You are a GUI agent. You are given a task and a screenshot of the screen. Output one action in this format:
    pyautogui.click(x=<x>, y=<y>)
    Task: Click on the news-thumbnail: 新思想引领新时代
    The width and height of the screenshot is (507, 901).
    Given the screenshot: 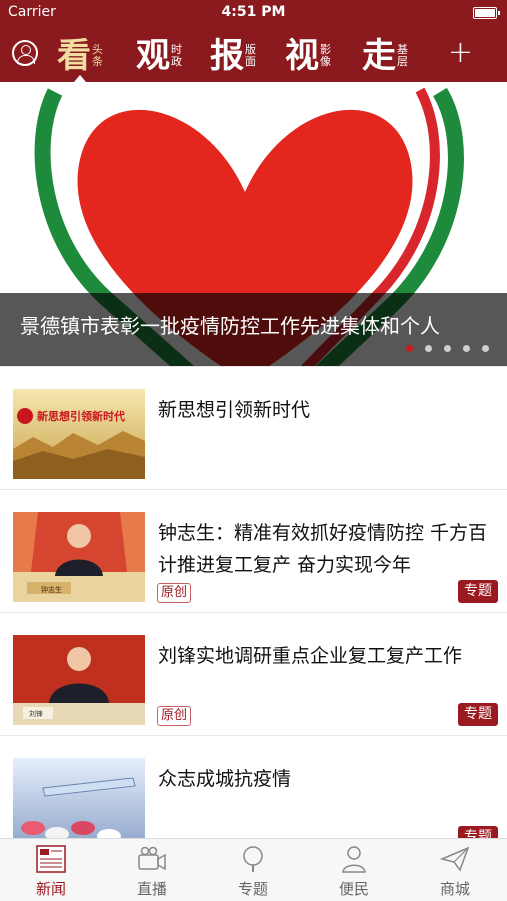 What is the action you would take?
    pyautogui.click(x=79, y=434)
    